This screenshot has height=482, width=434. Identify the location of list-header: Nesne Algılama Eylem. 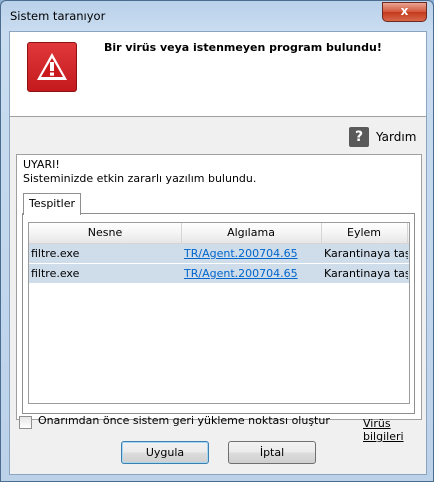
(219, 233).